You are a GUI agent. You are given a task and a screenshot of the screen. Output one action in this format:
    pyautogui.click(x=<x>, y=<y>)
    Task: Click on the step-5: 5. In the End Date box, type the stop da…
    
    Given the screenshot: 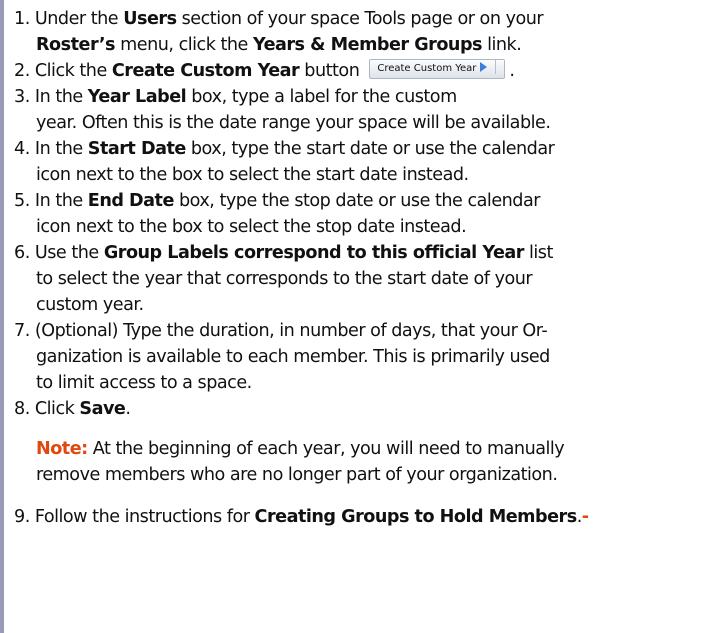 What is the action you would take?
    pyautogui.click(x=277, y=201)
    